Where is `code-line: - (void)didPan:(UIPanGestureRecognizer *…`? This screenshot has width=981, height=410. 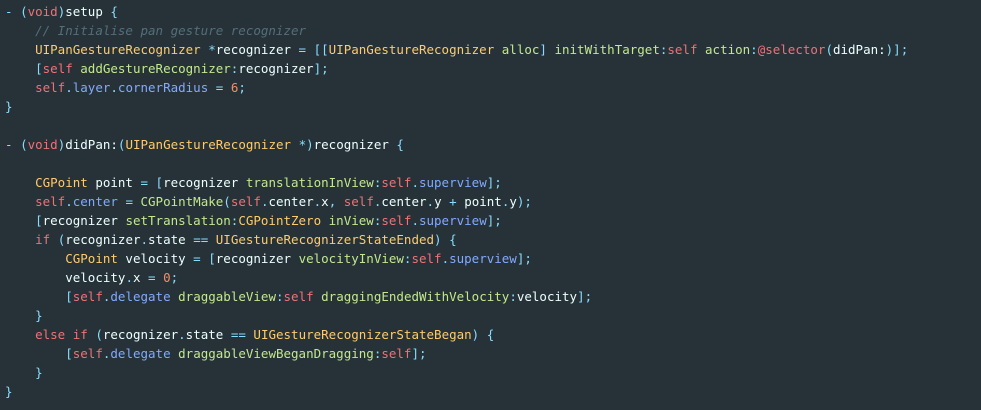
code-line: - (void)didPan:(UIPanGestureRecognizer *… is located at coordinates (204, 144).